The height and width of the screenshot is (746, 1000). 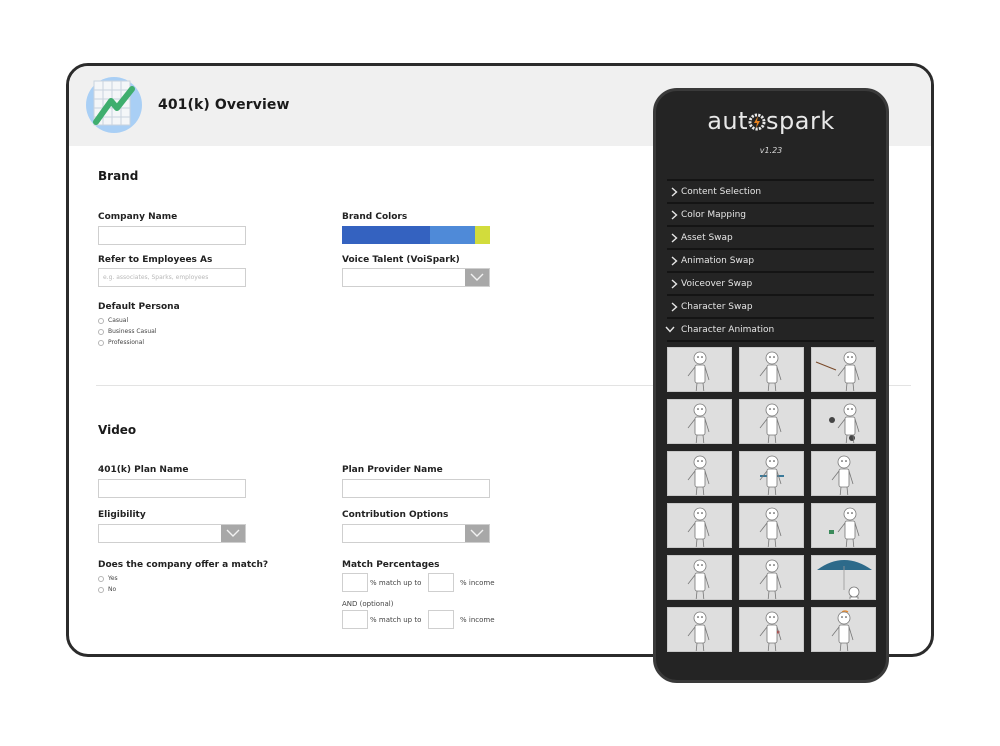 I want to click on contribution-options-select, so click(x=416, y=533).